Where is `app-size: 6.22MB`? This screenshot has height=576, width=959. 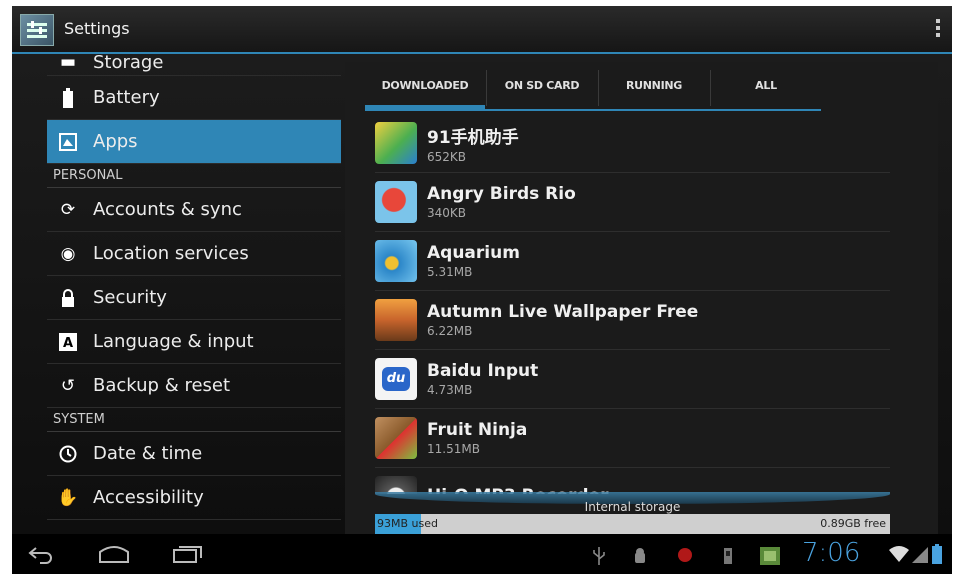
app-size: 6.22MB is located at coordinates (450, 331).